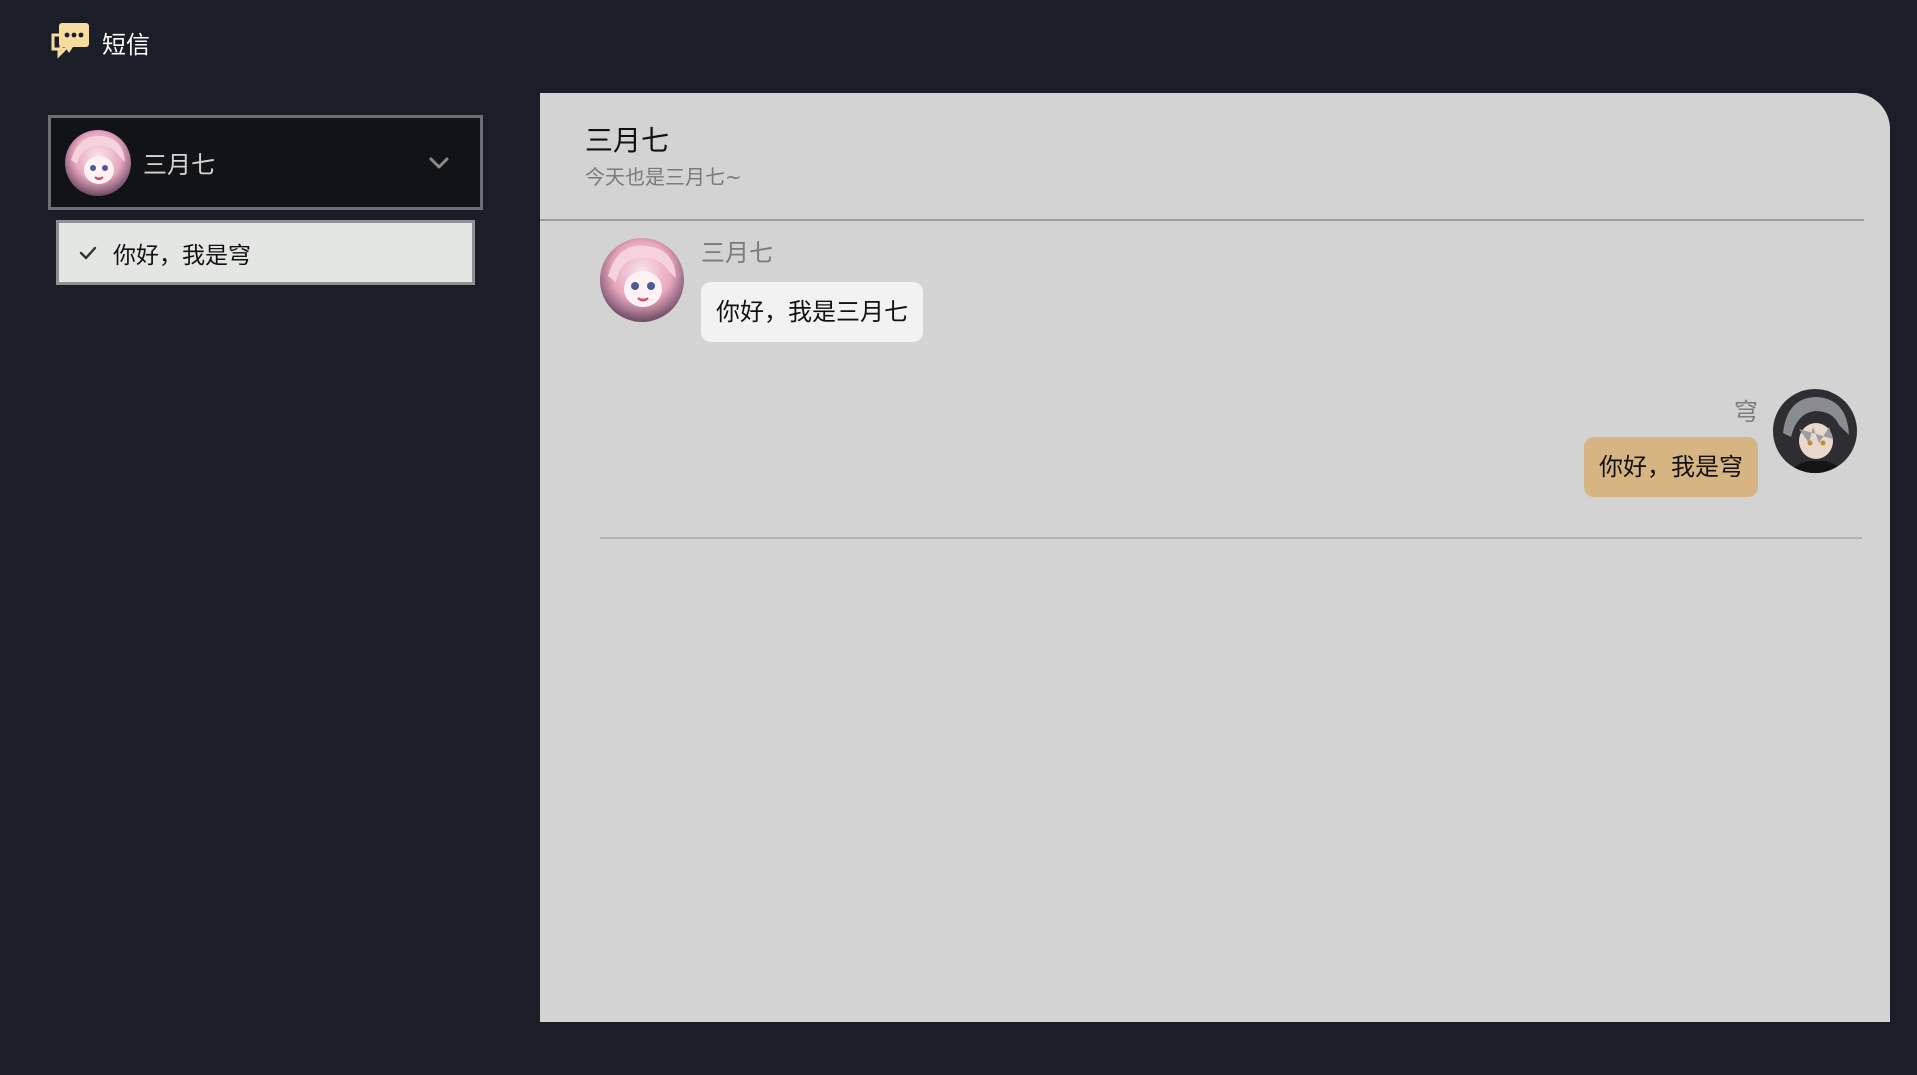  What do you see at coordinates (812, 312) in the screenshot?
I see `message-bubble: 你好，我是三月七` at bounding box center [812, 312].